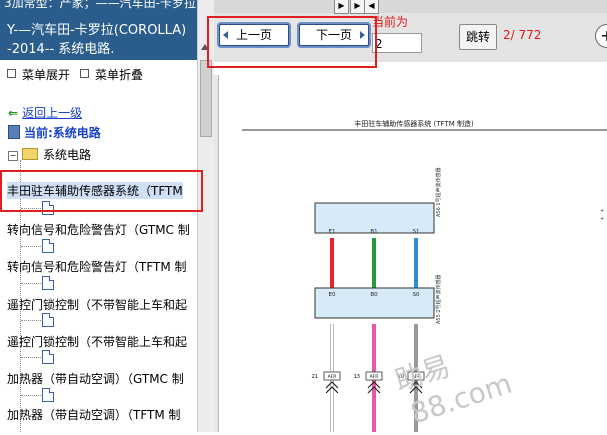 This screenshot has height=435, width=607. Describe the element at coordinates (14, 132) in the screenshot. I see `book-icon` at that location.